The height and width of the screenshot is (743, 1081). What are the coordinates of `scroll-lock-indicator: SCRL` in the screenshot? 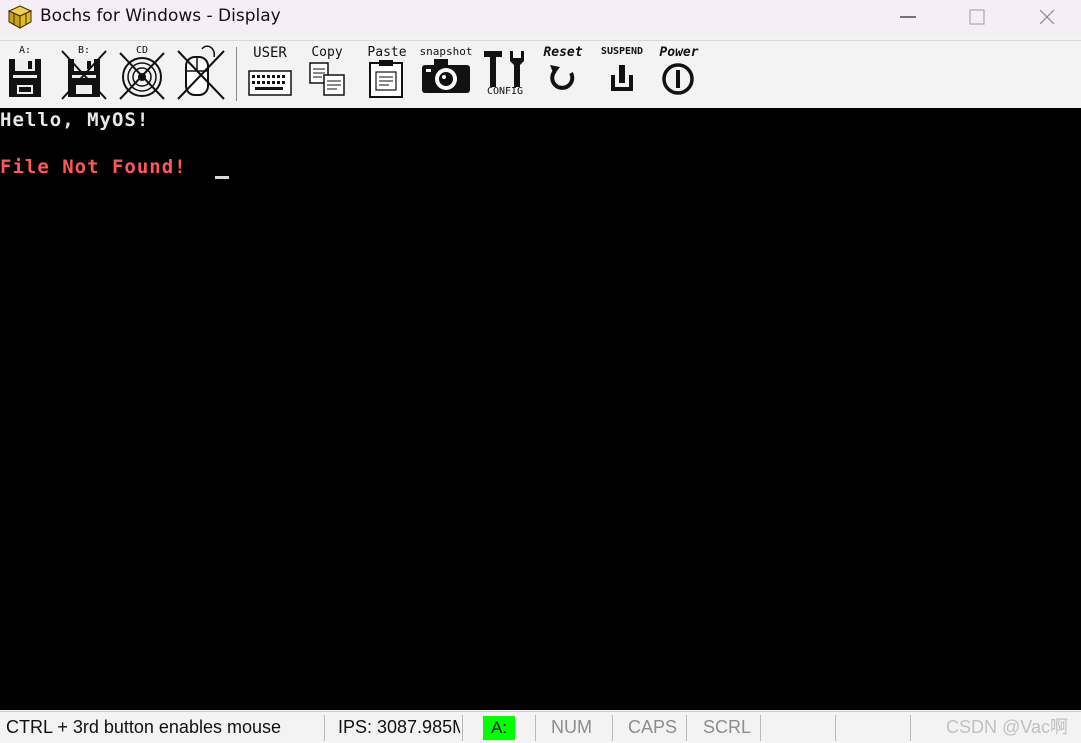 It's located at (727, 727).